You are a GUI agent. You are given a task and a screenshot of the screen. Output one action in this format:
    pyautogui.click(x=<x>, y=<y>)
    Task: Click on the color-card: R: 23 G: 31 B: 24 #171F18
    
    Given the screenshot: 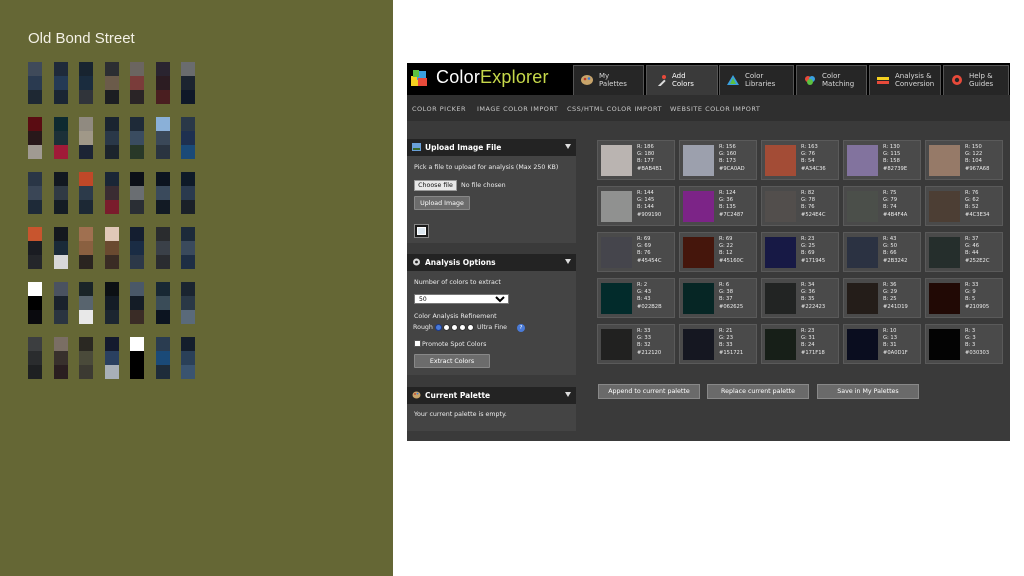 What is the action you would take?
    pyautogui.click(x=800, y=344)
    